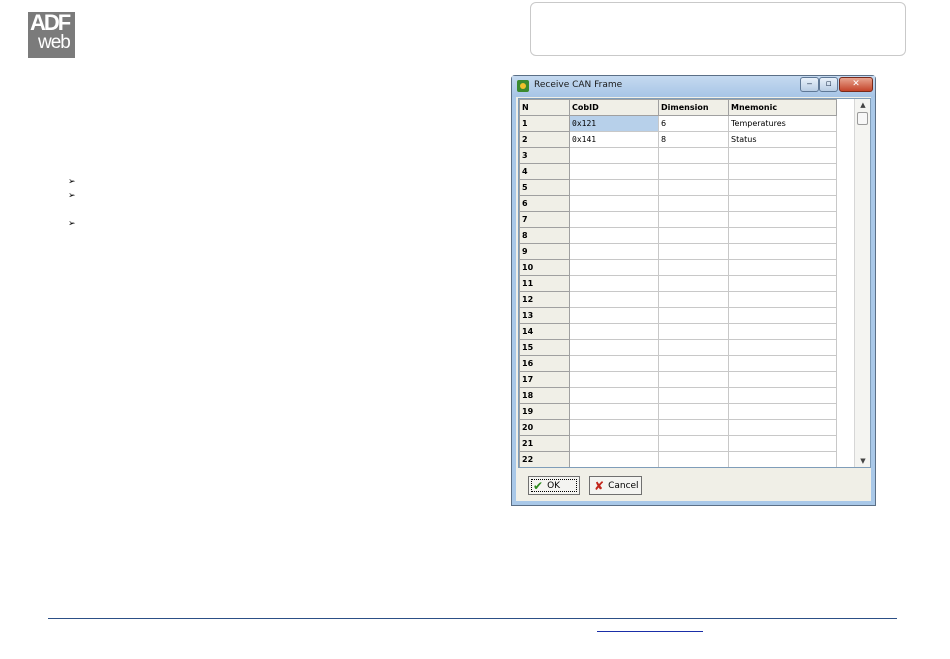 Image resolution: width=950 pixels, height=659 pixels. I want to click on row-number-cell: 2, so click(544, 139).